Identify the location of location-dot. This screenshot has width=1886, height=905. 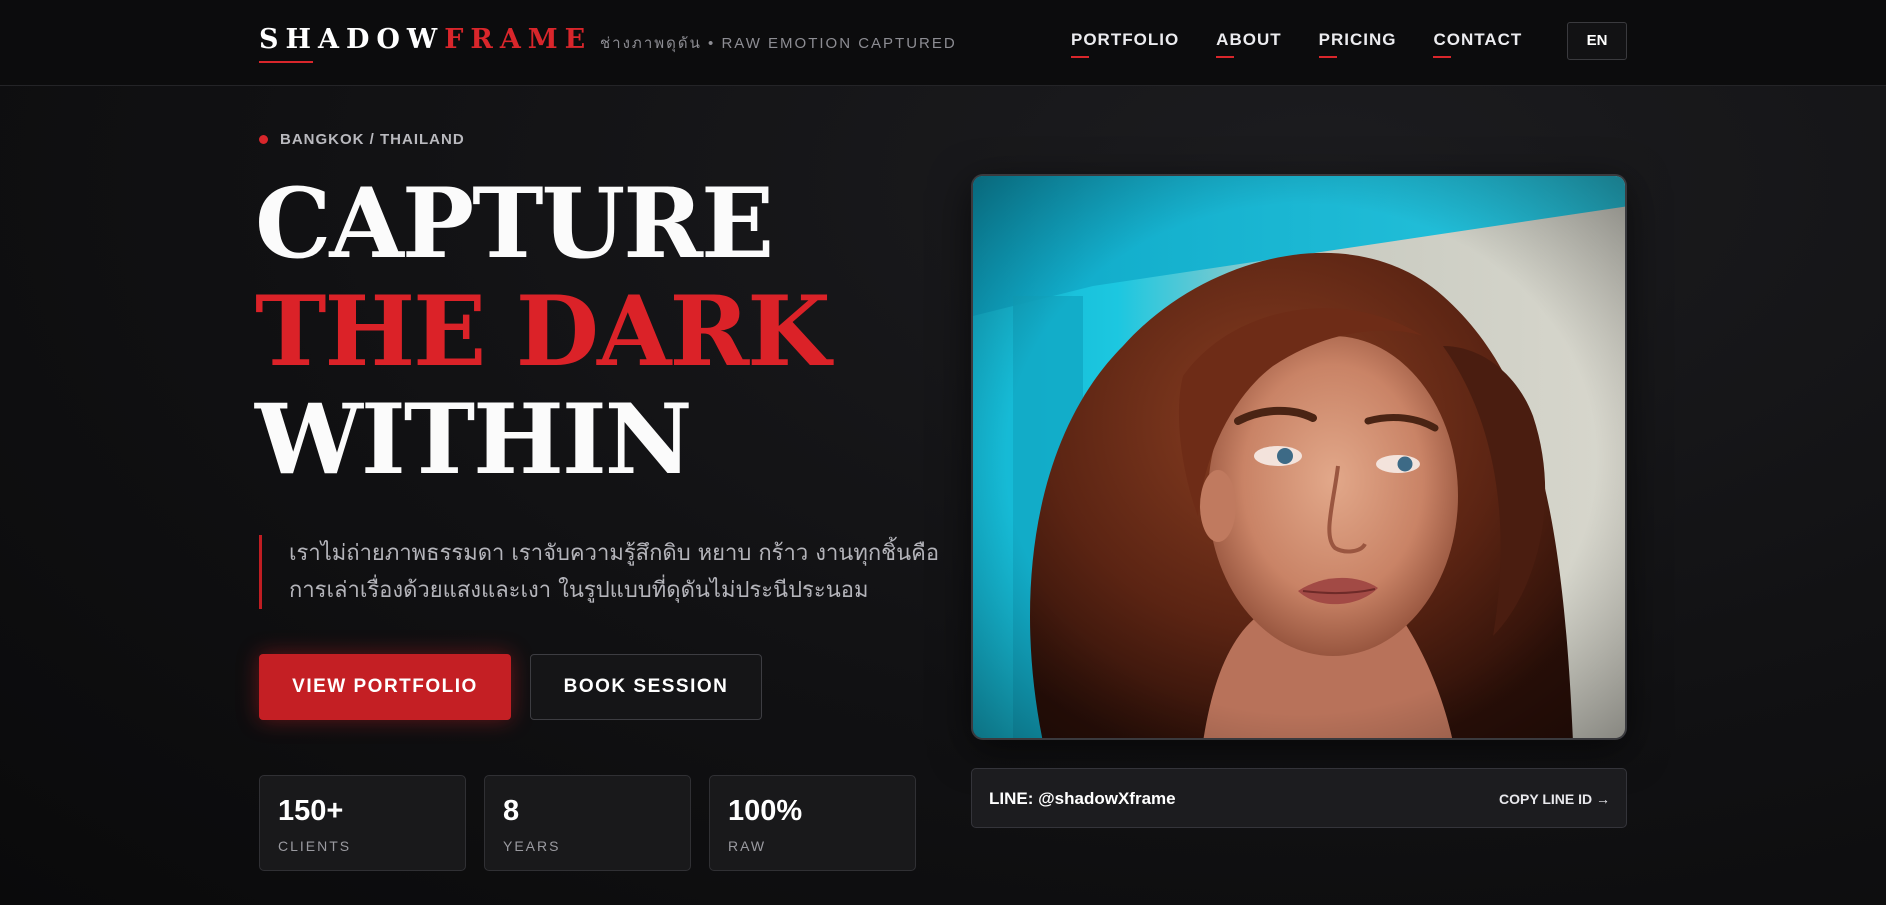
(263, 139).